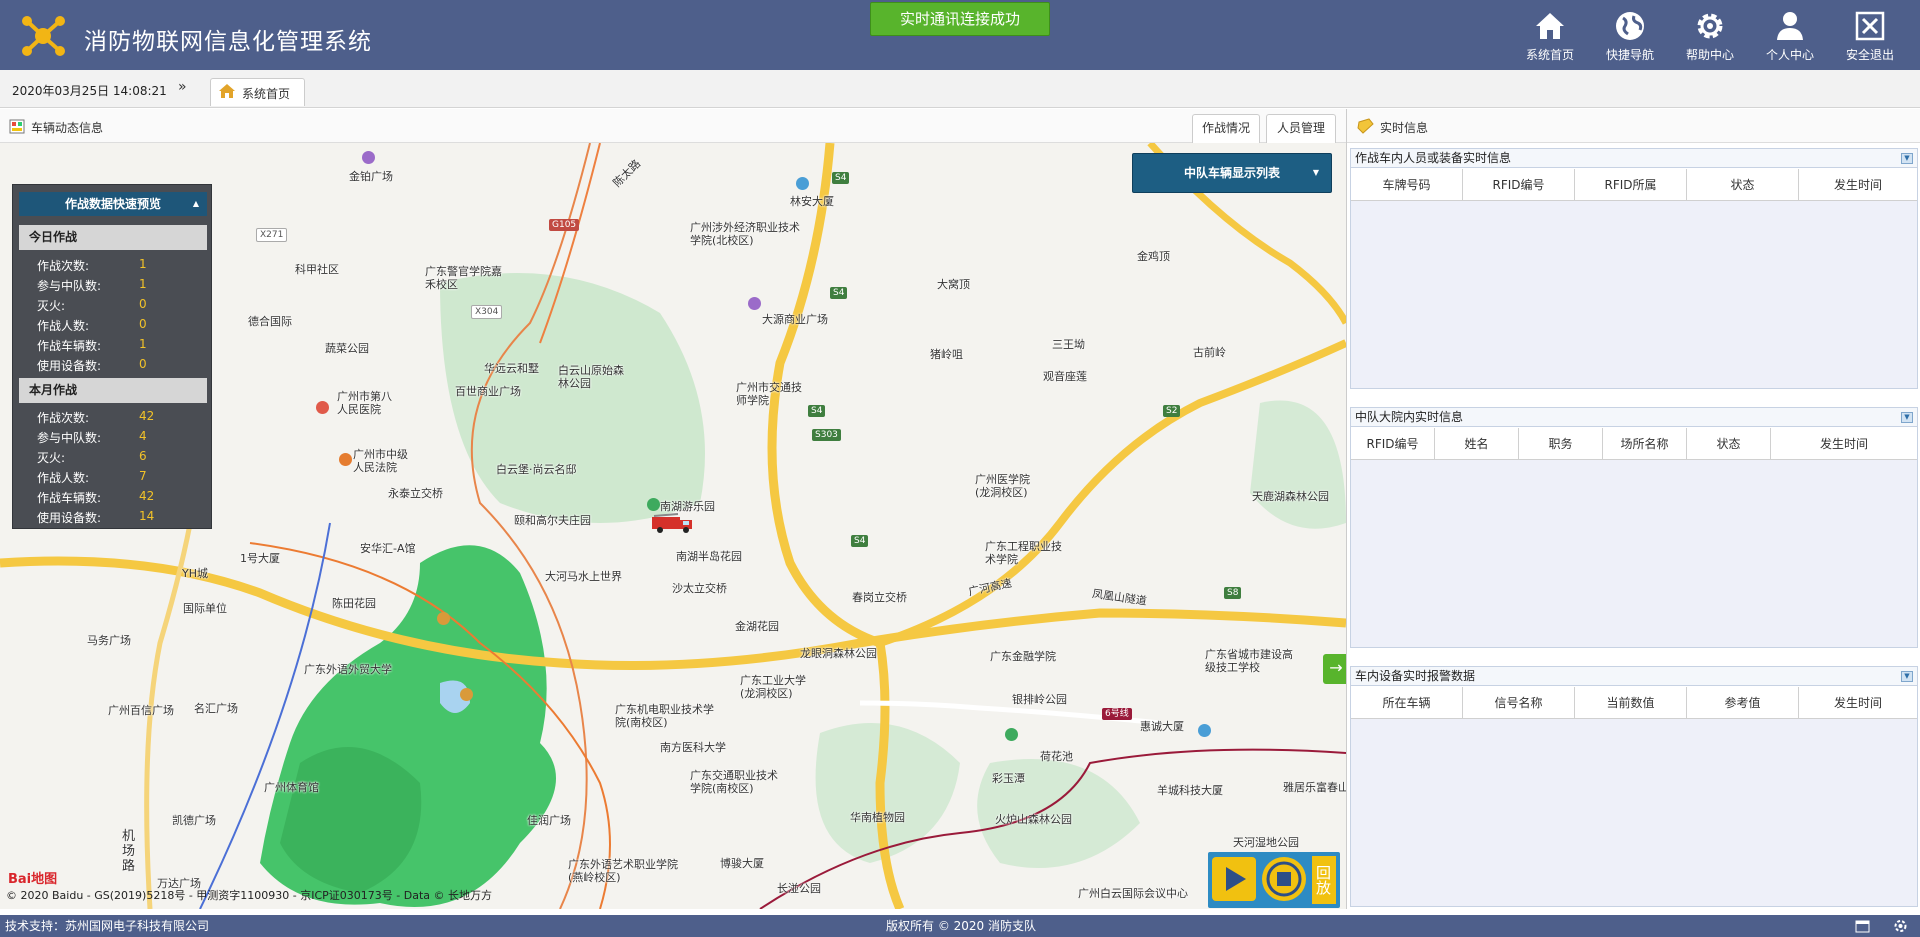 The image size is (1920, 937). What do you see at coordinates (1561, 444) in the screenshot?
I see `column-header: 职务` at bounding box center [1561, 444].